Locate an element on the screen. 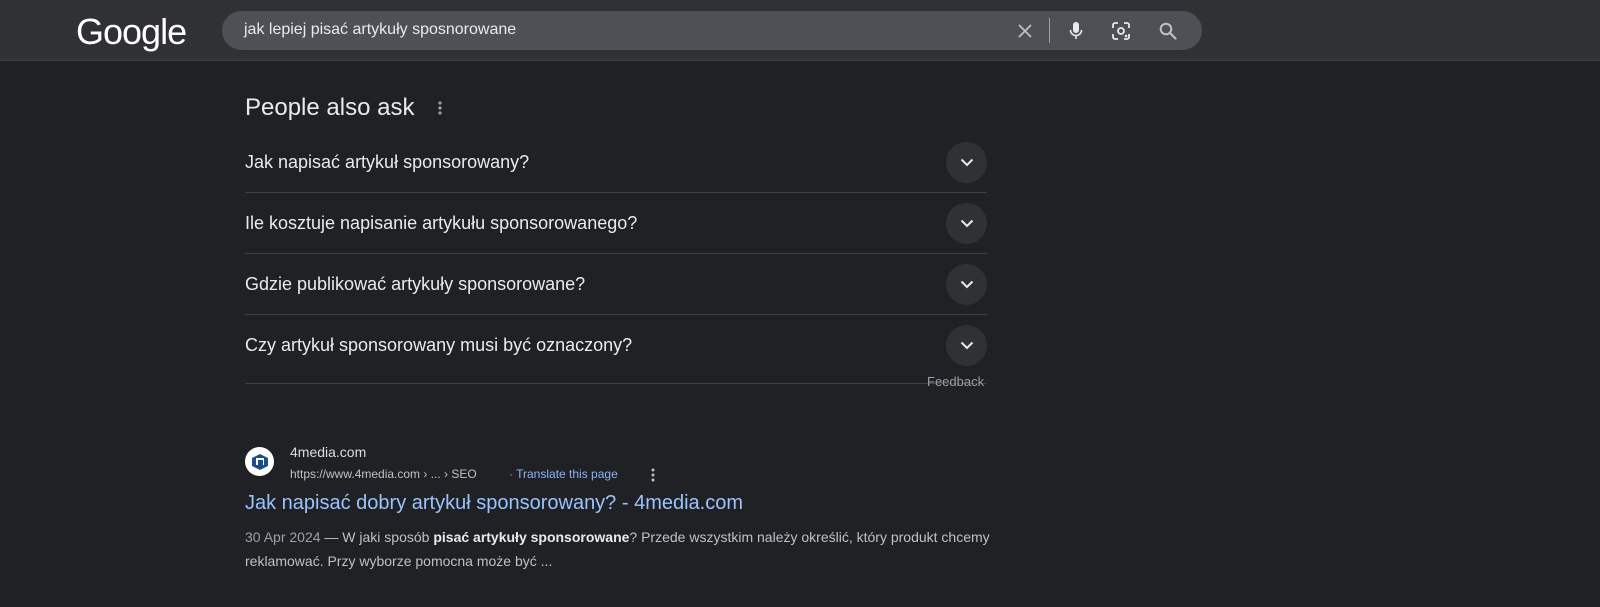 The width and height of the screenshot is (1600, 607). paa-question-text: Gdzie publikować artykuły sponsorowane? is located at coordinates (415, 284).